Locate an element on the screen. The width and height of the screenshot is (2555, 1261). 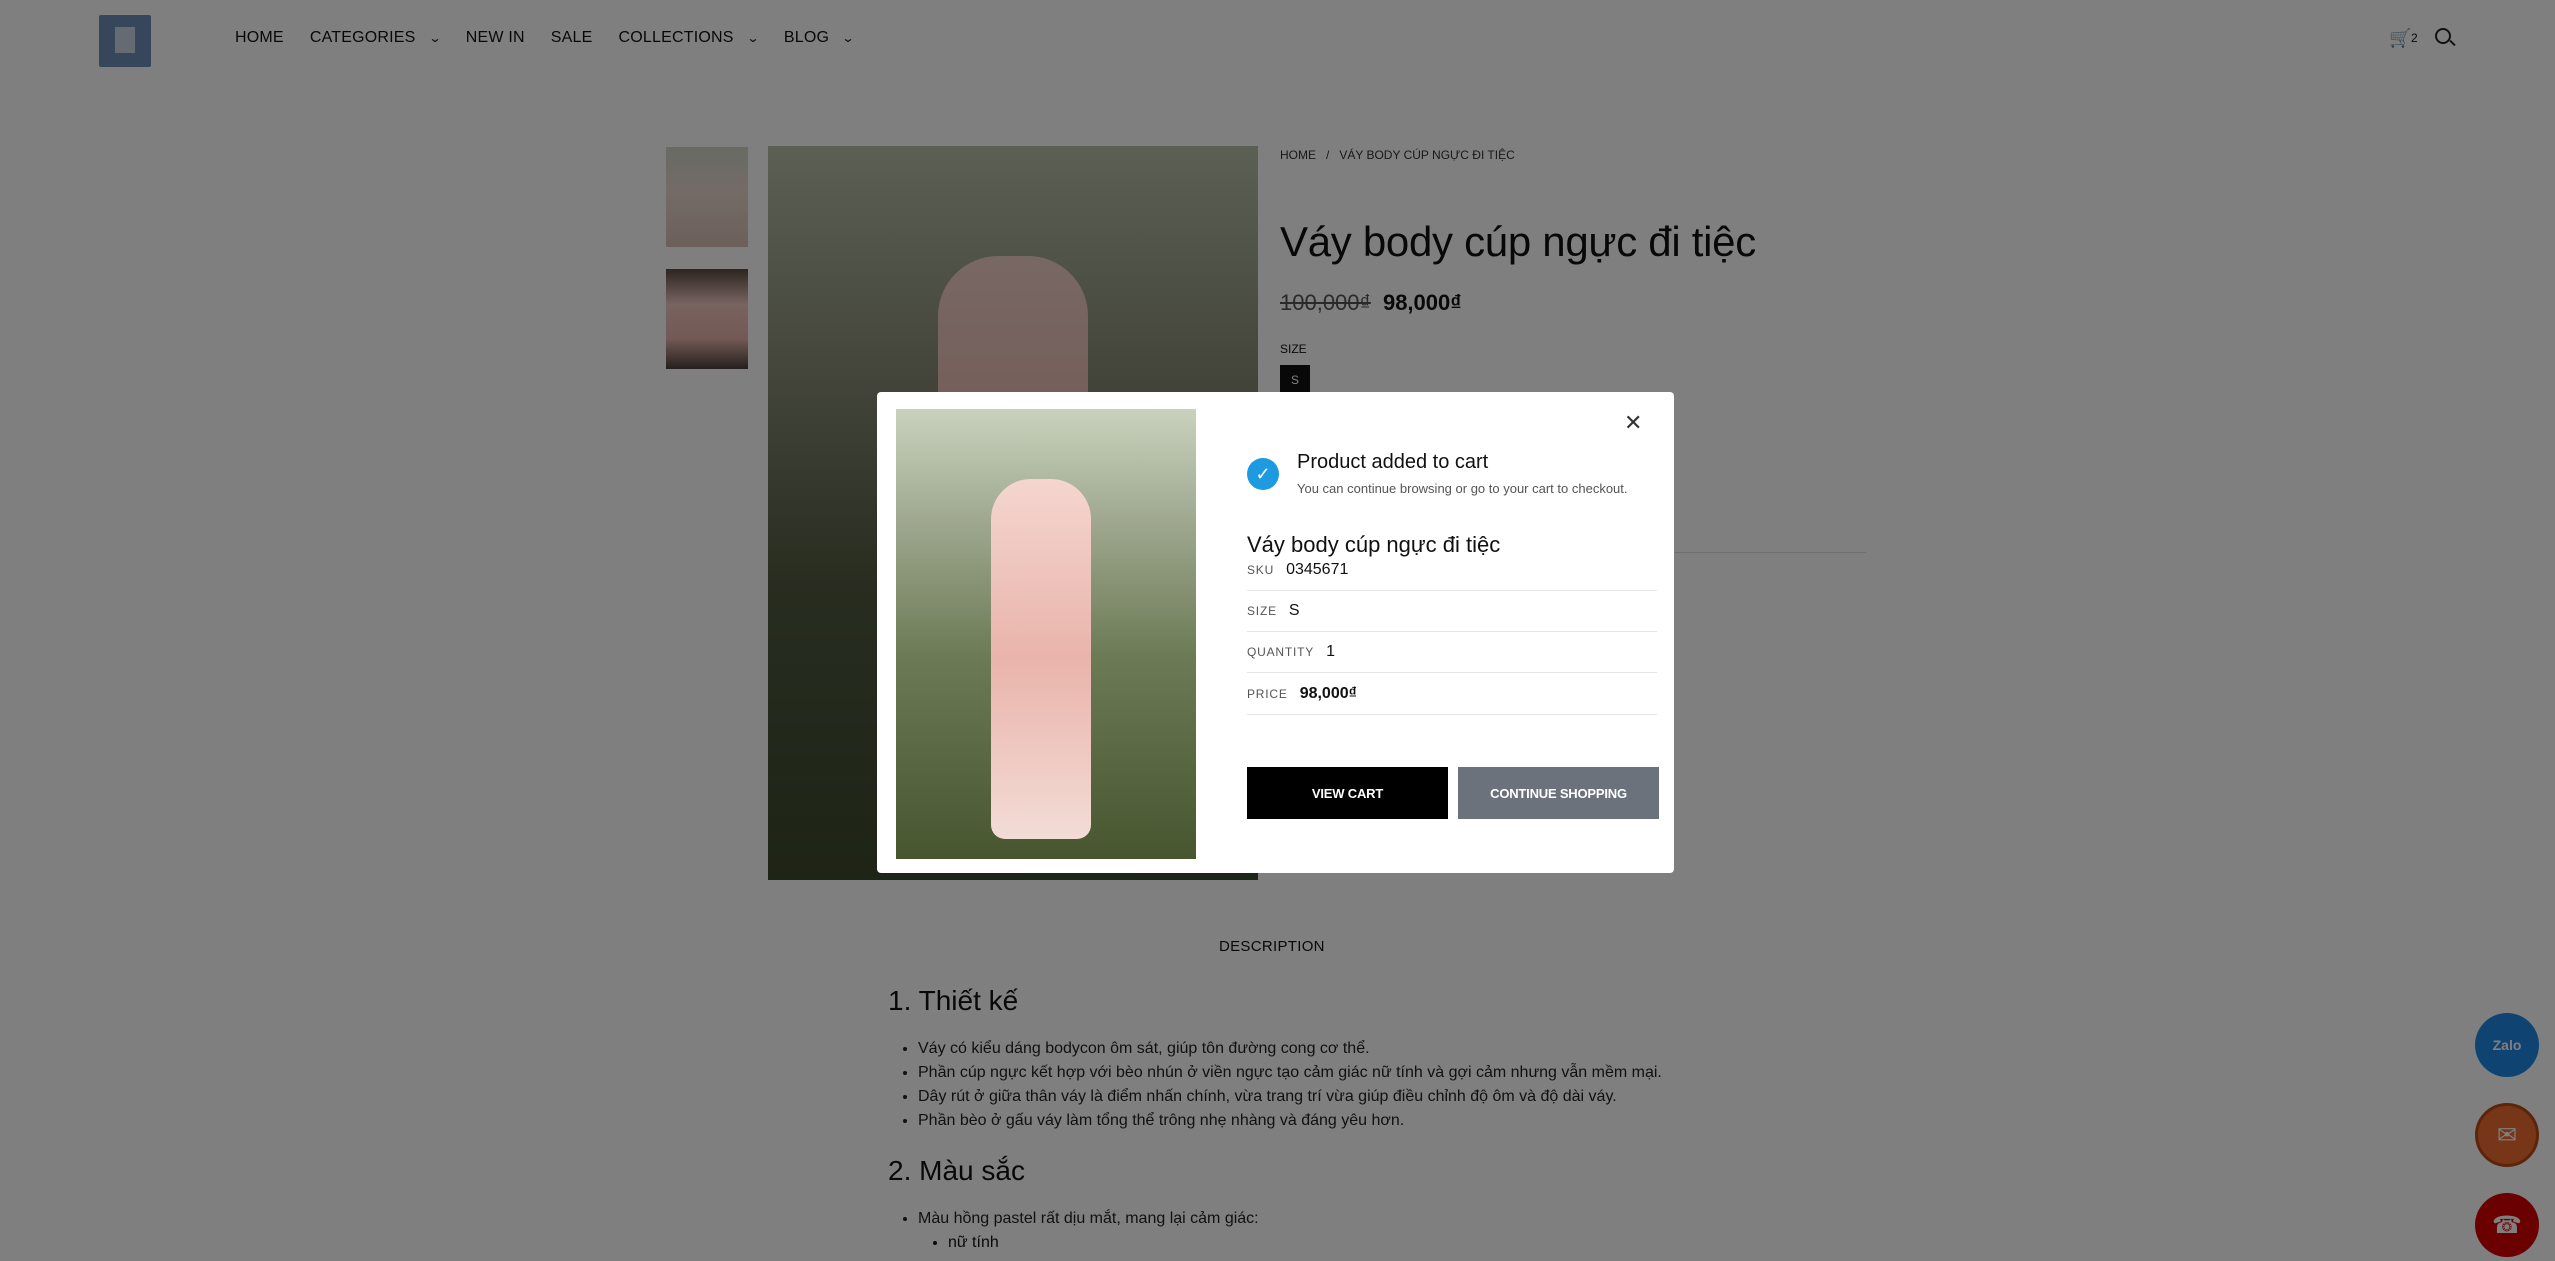
sku-row: SKU 0345671 is located at coordinates (1452, 570).